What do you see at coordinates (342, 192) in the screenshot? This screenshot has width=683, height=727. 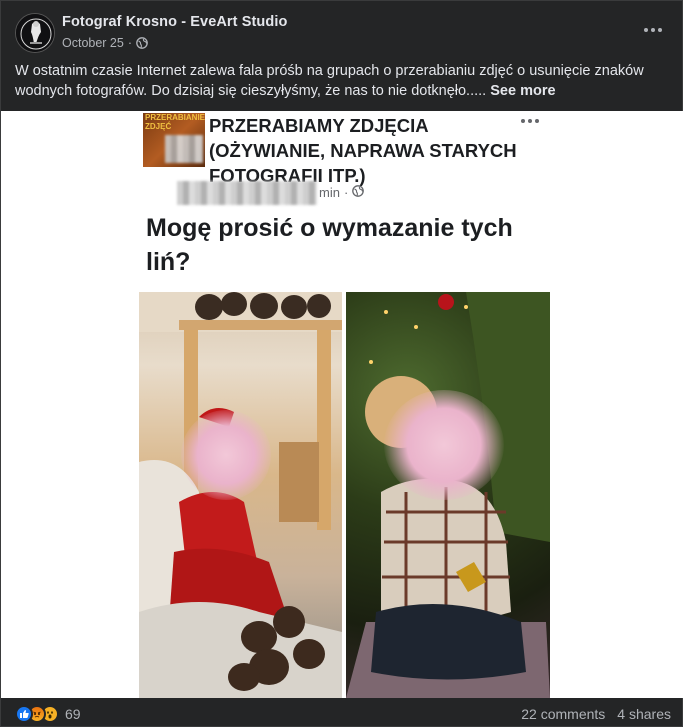 I see `screenshot-meta: min ·` at bounding box center [342, 192].